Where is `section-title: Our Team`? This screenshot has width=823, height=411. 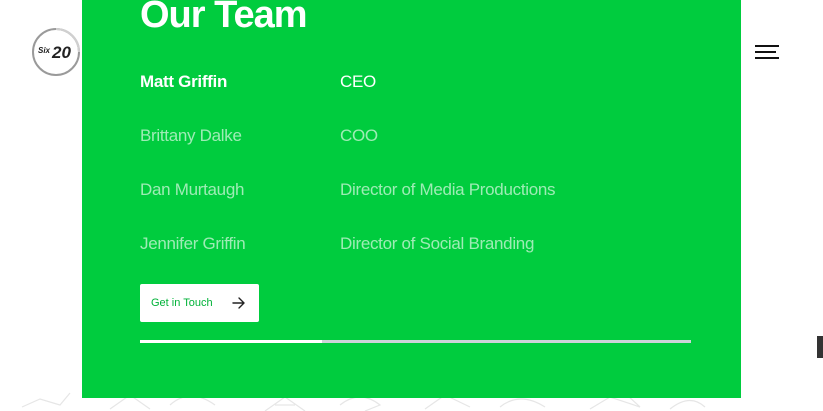 section-title: Our Team is located at coordinates (224, 18).